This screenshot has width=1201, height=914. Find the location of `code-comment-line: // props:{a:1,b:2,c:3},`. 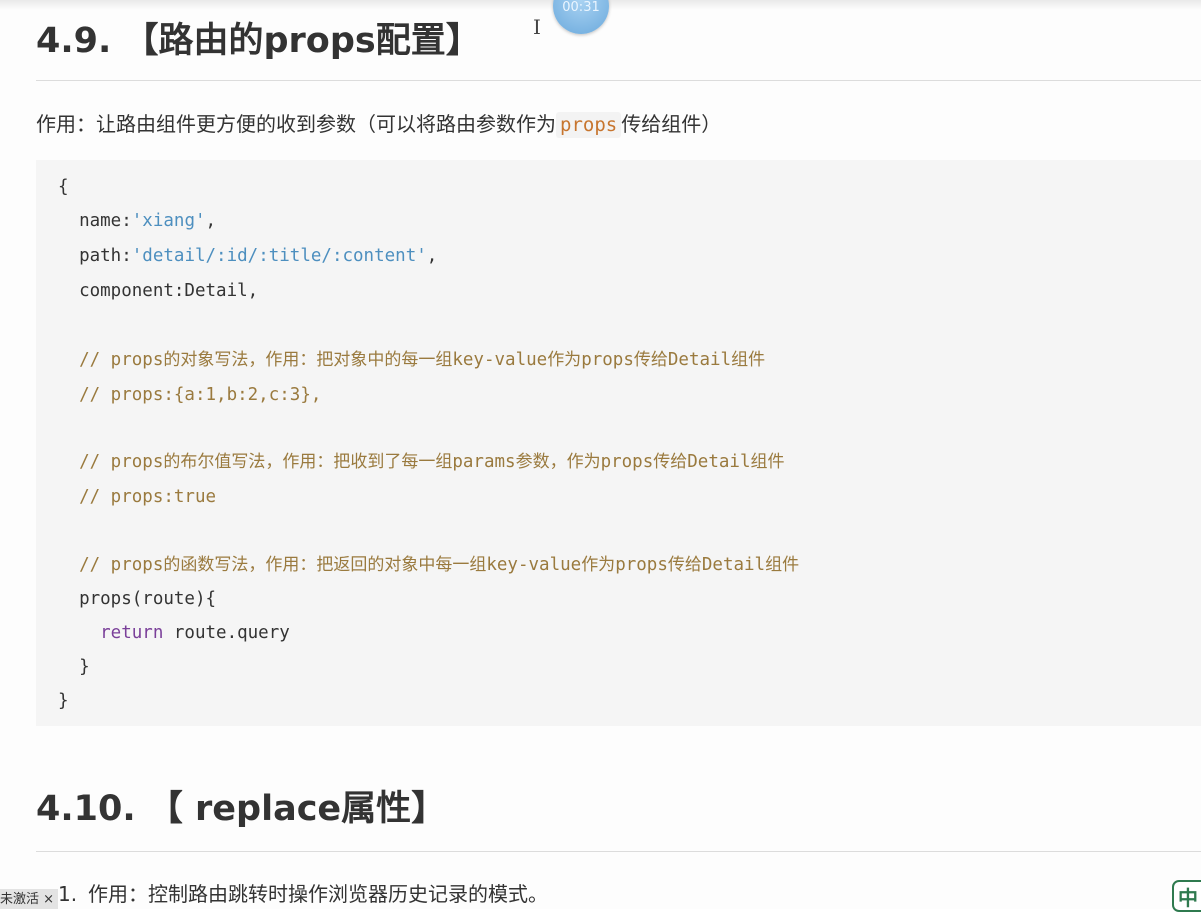

code-comment-line: // props:{a:1,b:2,c:3}, is located at coordinates (190, 395).